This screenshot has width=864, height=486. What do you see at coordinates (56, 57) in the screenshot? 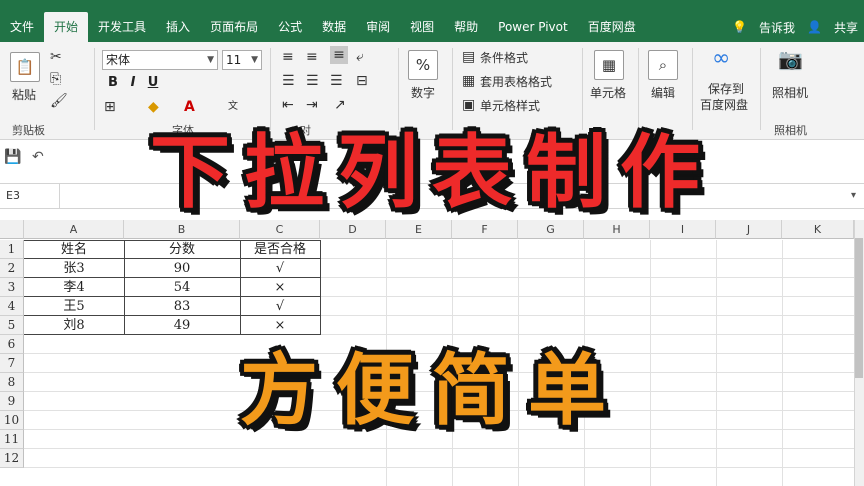
I see `cut-icon: ✂` at bounding box center [56, 57].